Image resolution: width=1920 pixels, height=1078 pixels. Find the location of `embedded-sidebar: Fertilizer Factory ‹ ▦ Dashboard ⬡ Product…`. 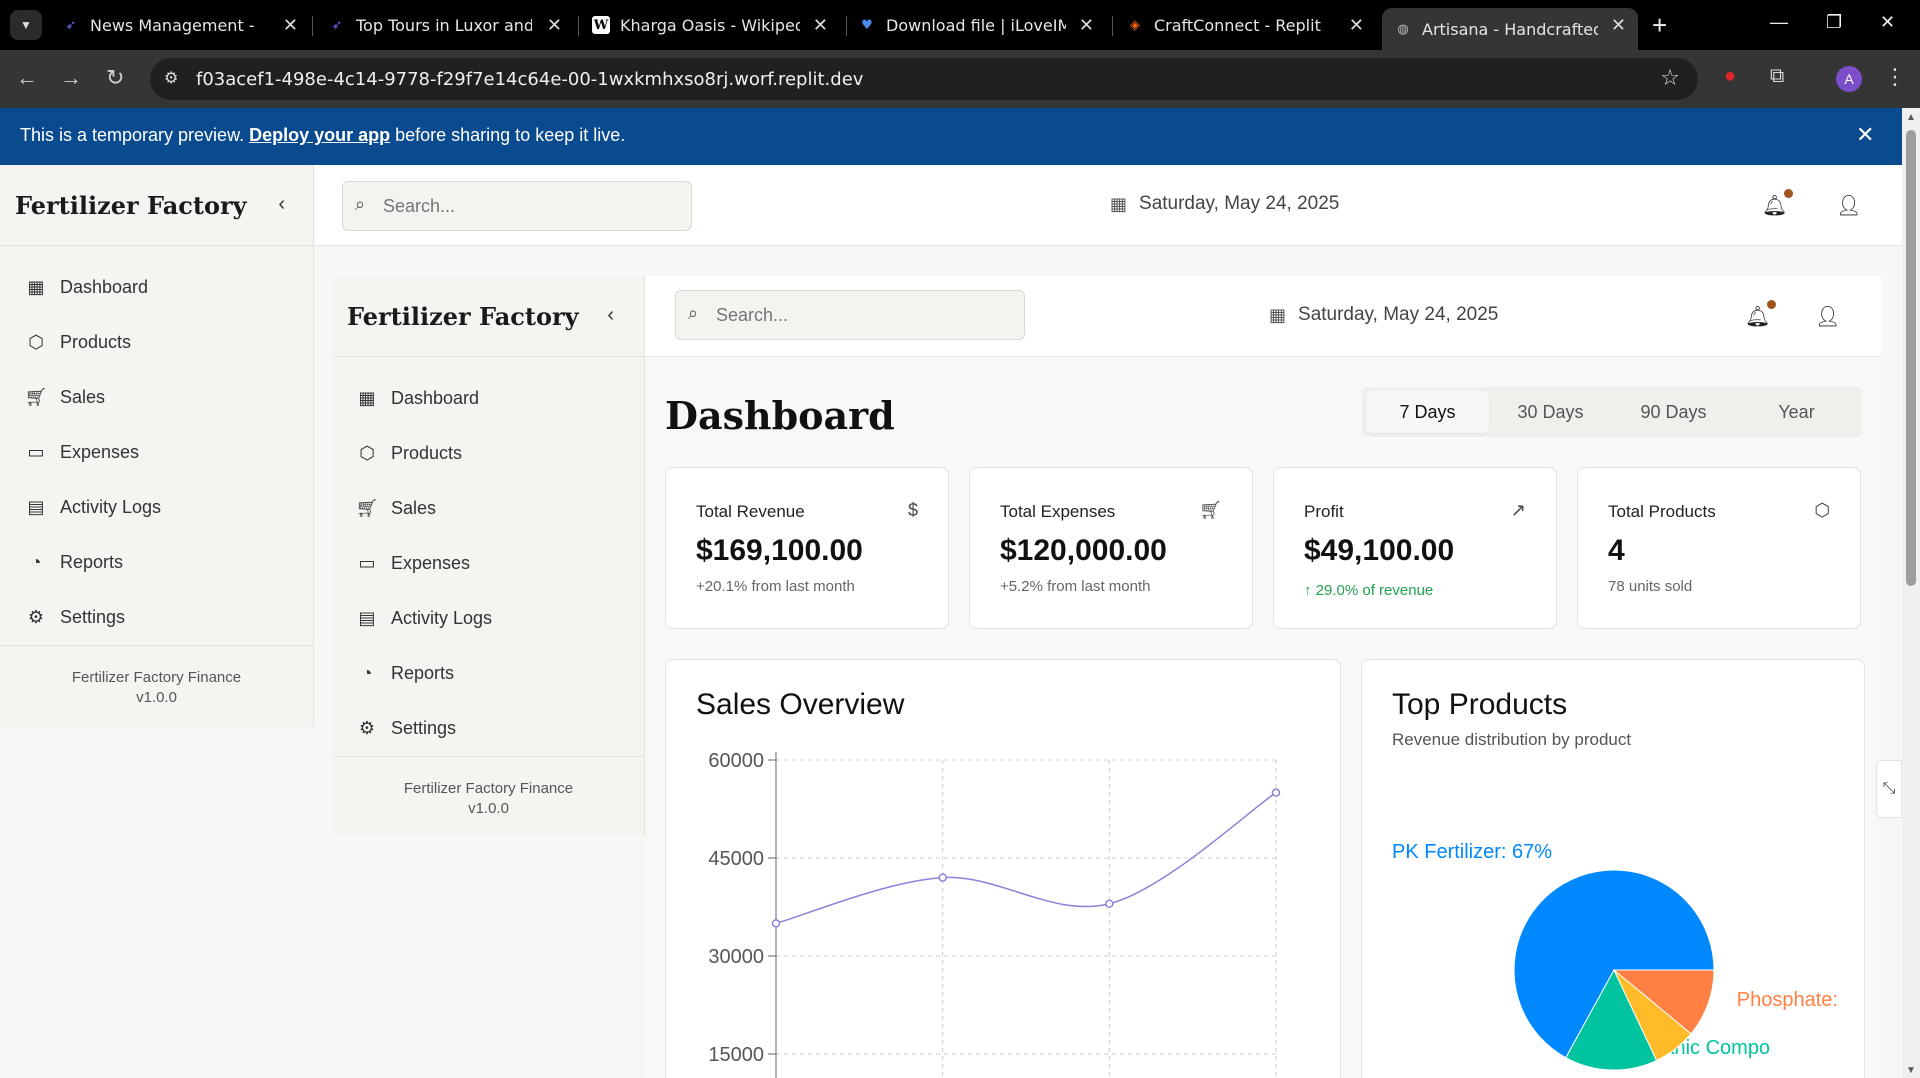

embedded-sidebar: Fertilizer Factory ‹ ▦ Dashboard ⬡ Product… is located at coordinates (489, 556).